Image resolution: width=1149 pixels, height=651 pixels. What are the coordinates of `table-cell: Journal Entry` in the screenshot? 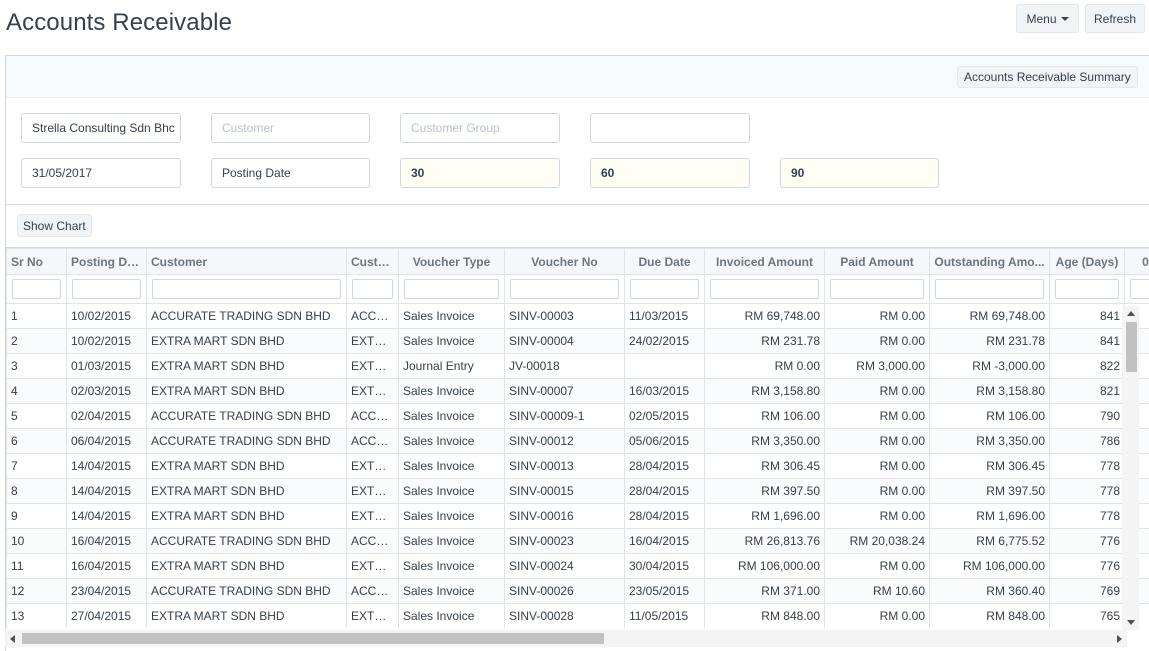 It's located at (451, 366).